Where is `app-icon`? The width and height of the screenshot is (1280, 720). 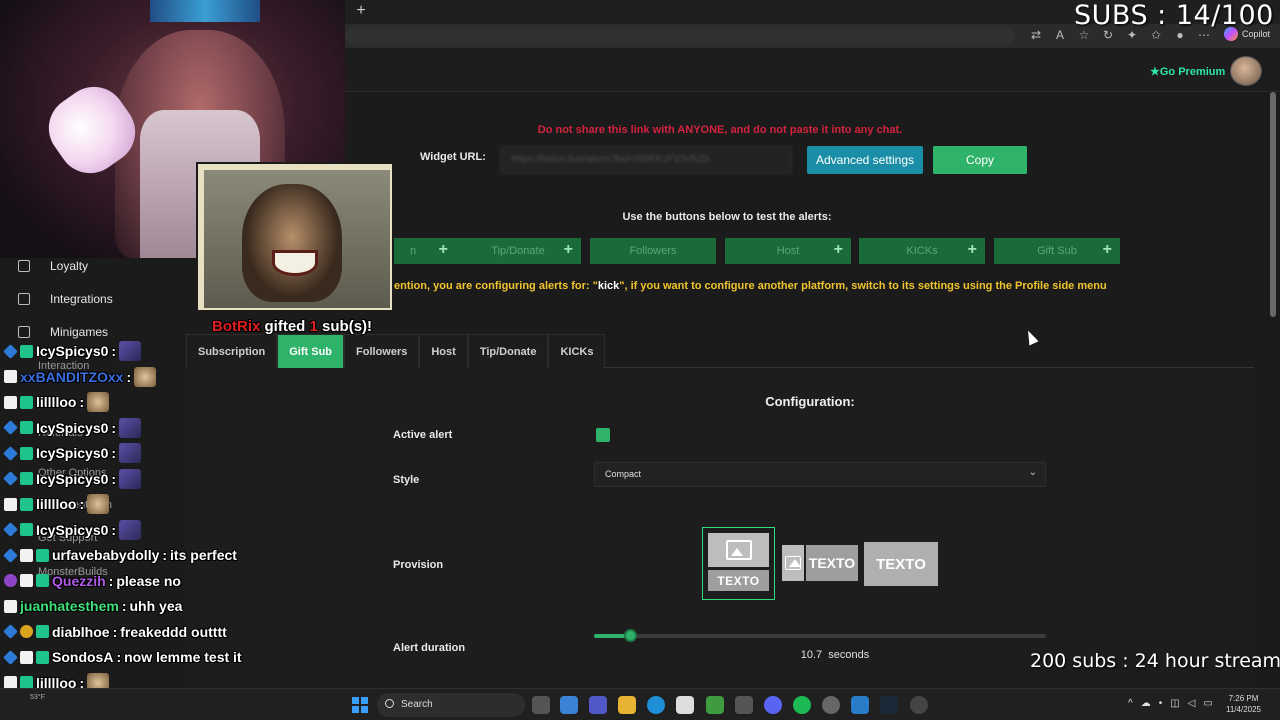
app-icon is located at coordinates (744, 705).